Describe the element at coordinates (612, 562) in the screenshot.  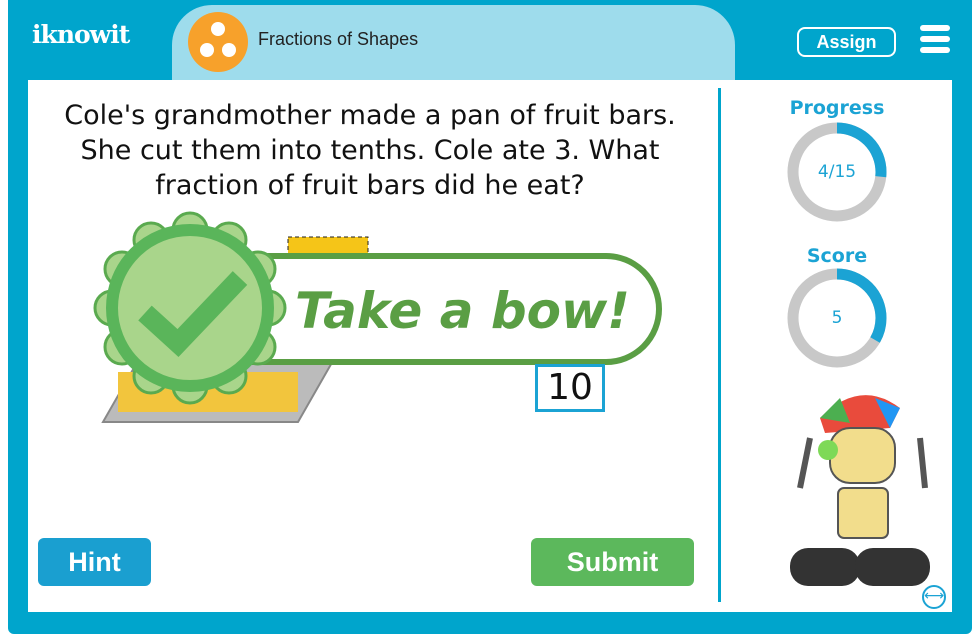
I see `submit-button: Submit` at that location.